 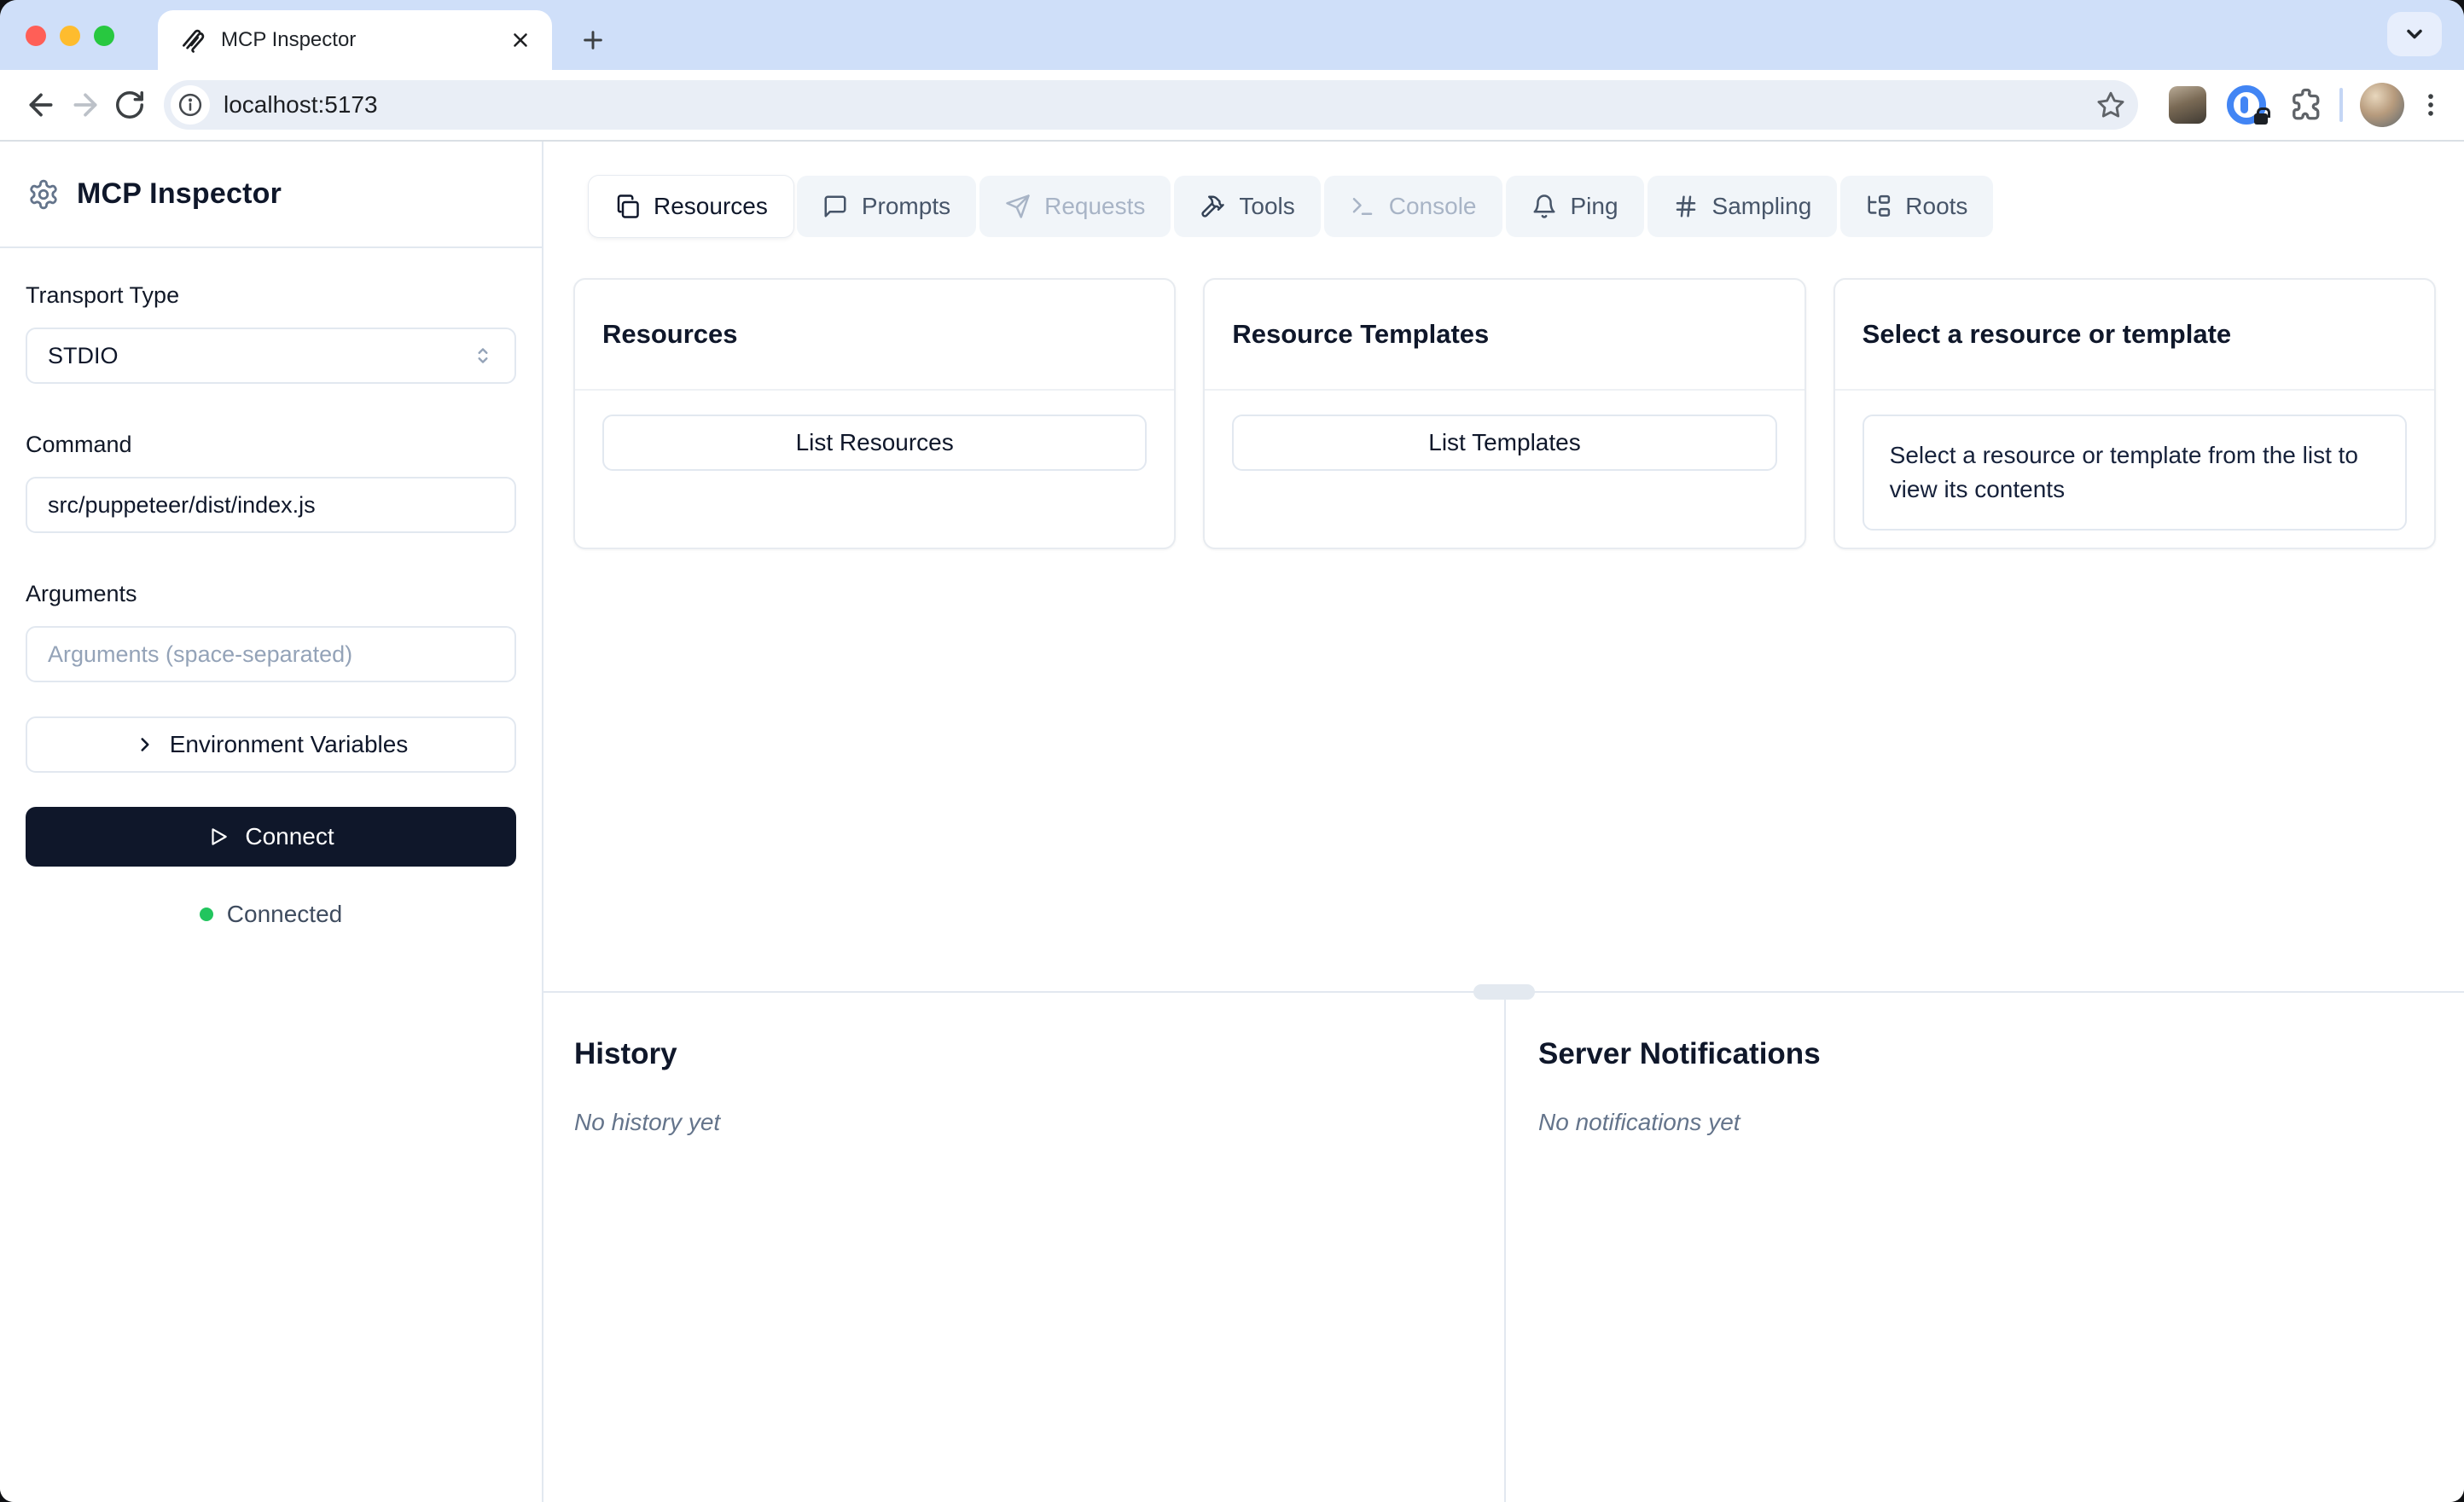 I want to click on send-icon, so click(x=1018, y=206).